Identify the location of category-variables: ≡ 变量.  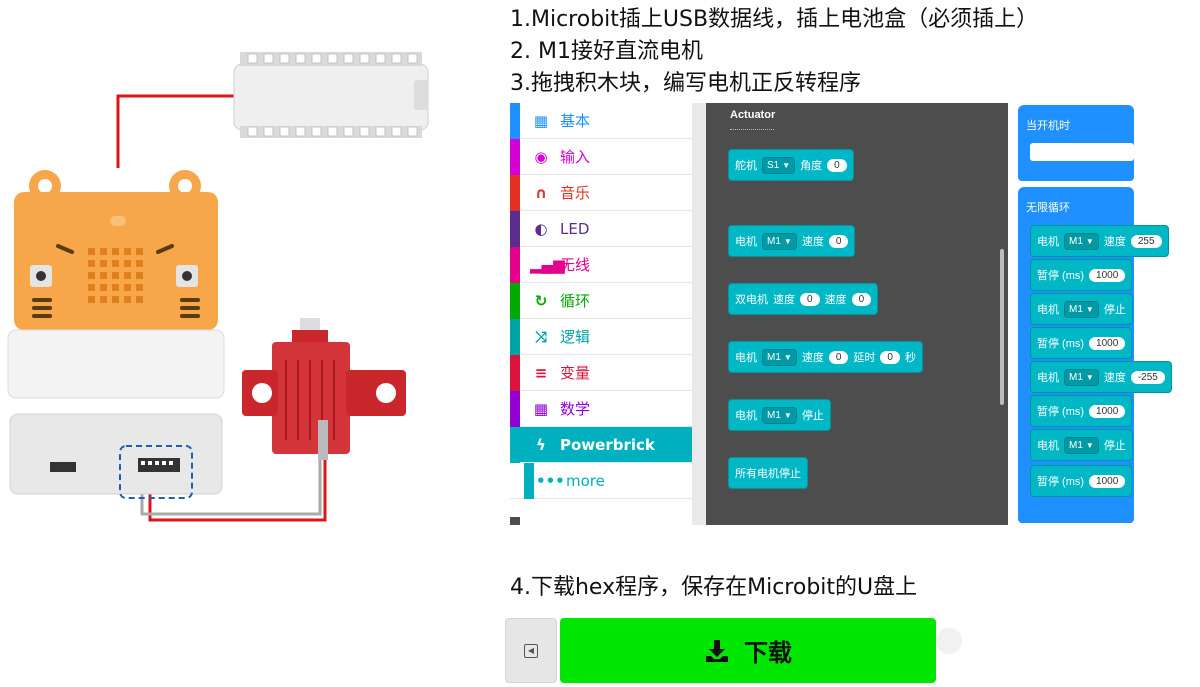
(601, 373).